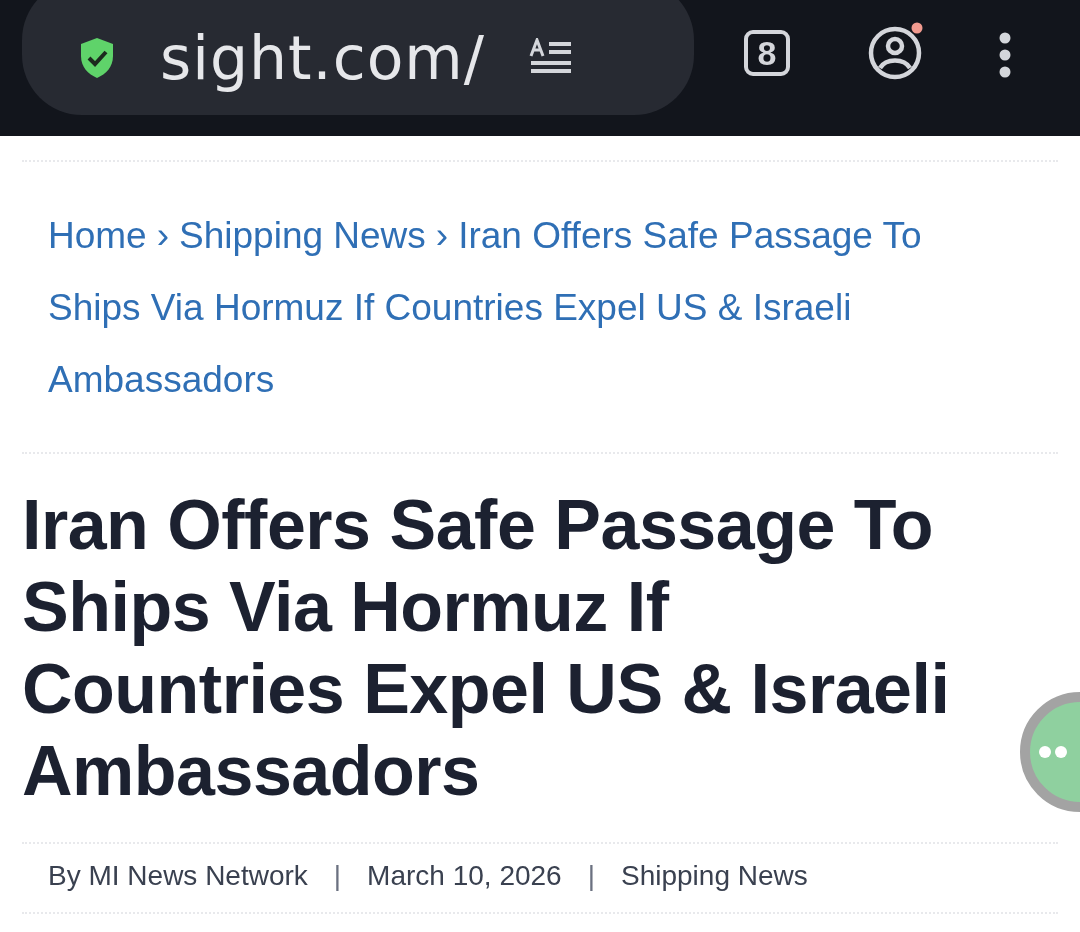 This screenshot has height=932, width=1080. I want to click on url-text: sight.com/, so click(322, 57).